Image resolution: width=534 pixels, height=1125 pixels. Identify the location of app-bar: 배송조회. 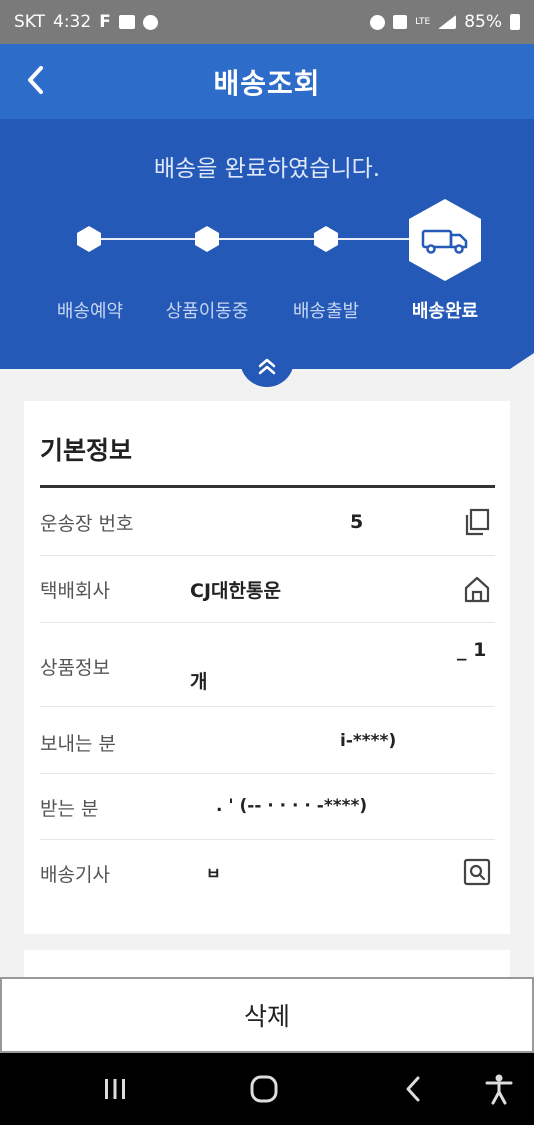
(267, 81).